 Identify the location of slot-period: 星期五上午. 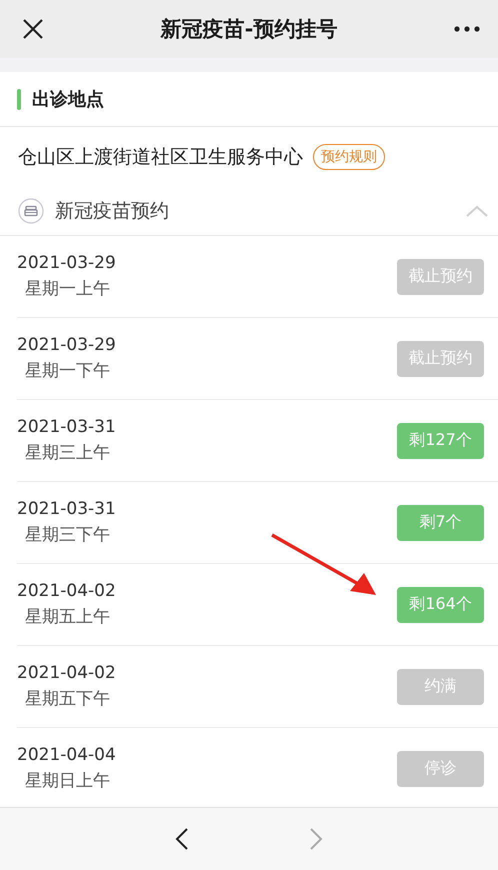
(67, 617).